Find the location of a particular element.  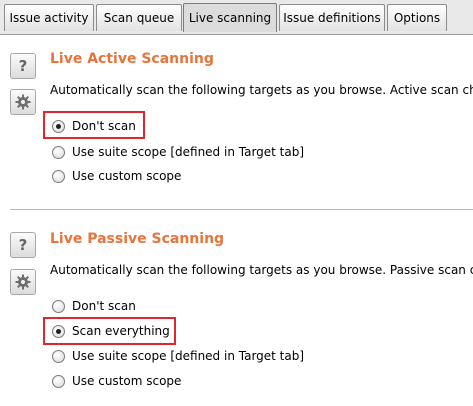

passive-scanning-title: Live Passive Scanning is located at coordinates (137, 239).